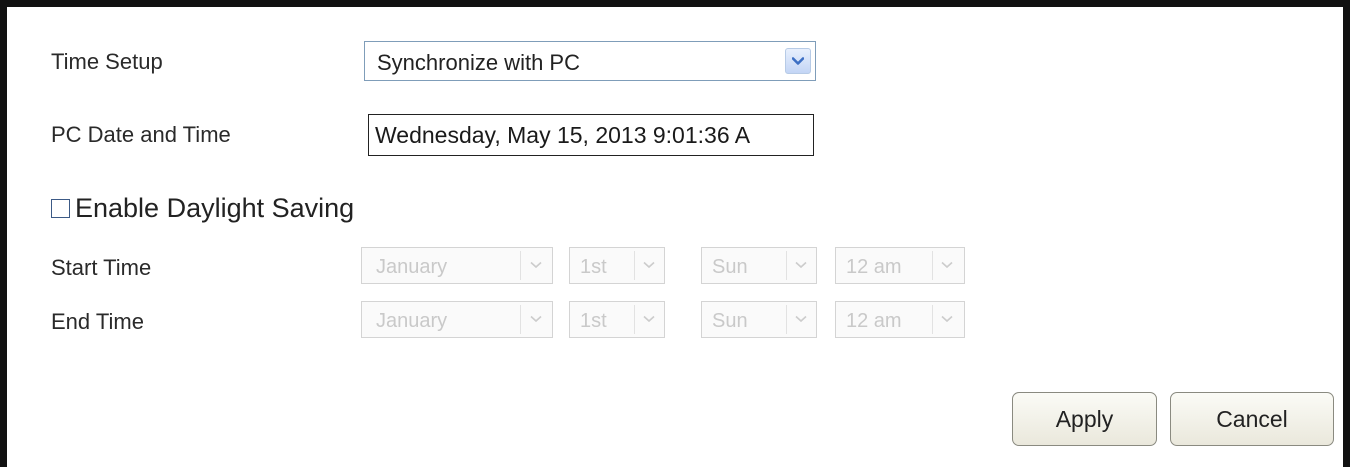 Image resolution: width=1350 pixels, height=467 pixels. What do you see at coordinates (457, 319) in the screenshot?
I see `end-month-select: January` at bounding box center [457, 319].